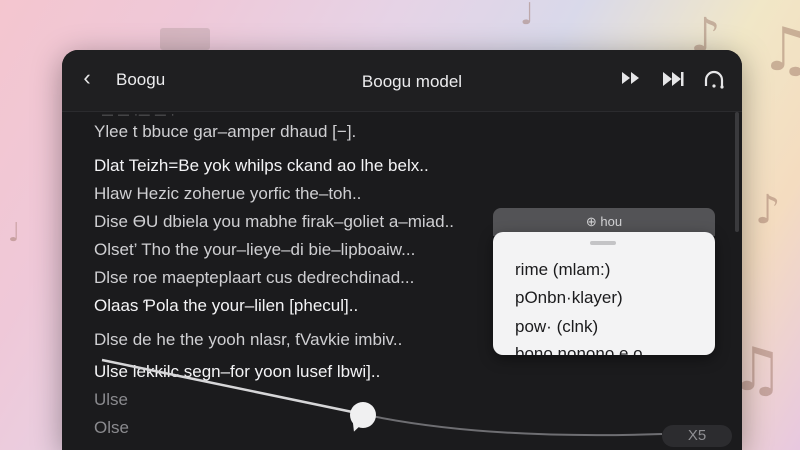 The image size is (800, 450). What do you see at coordinates (562, 270) in the screenshot?
I see `menu-item: rime (mlam:)` at bounding box center [562, 270].